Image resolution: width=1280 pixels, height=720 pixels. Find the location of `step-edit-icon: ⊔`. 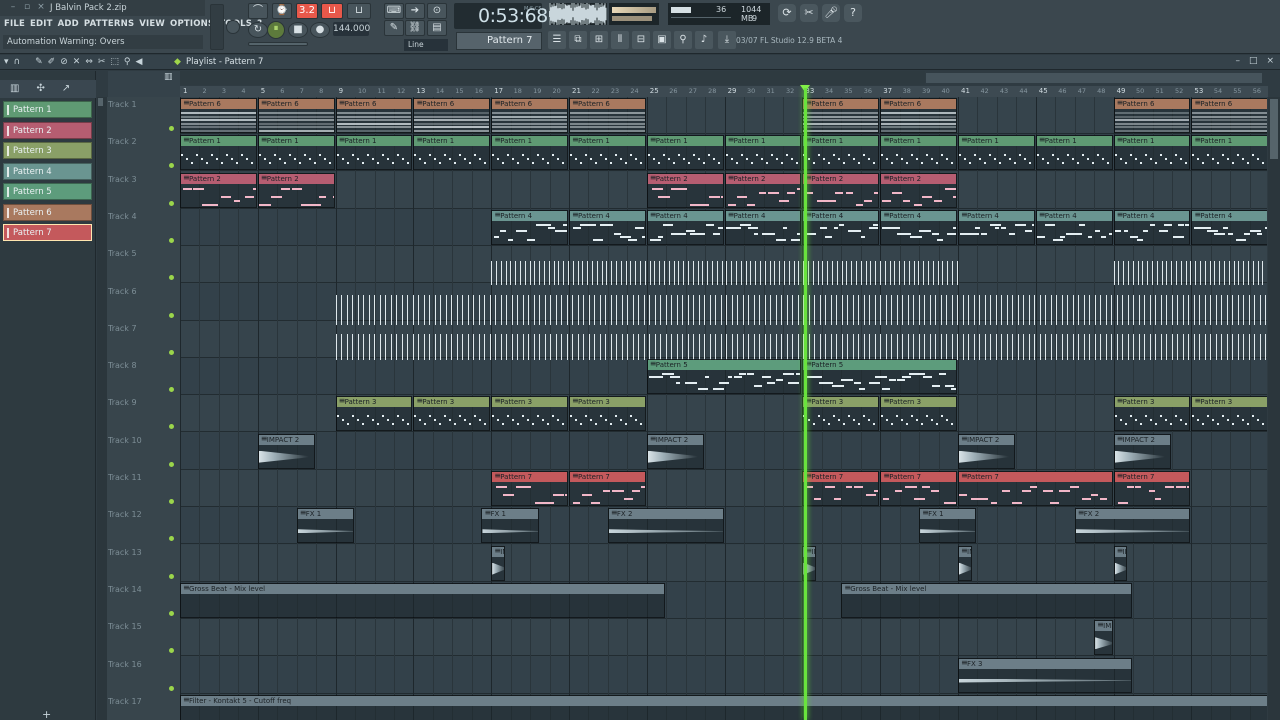

step-edit-icon: ⊔ is located at coordinates (332, 11).